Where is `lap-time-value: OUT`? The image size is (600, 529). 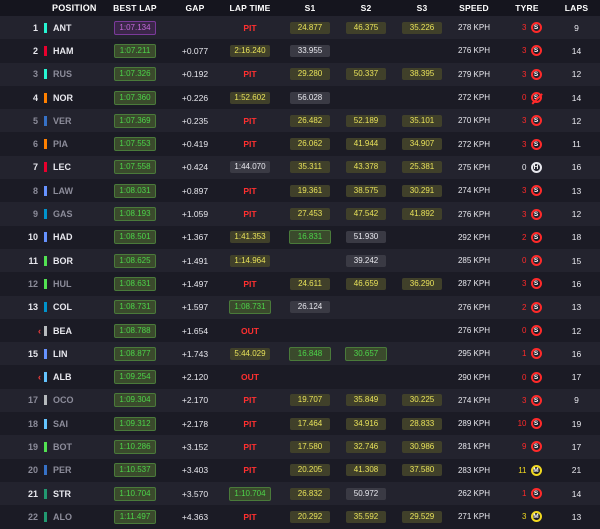 lap-time-value: OUT is located at coordinates (250, 377).